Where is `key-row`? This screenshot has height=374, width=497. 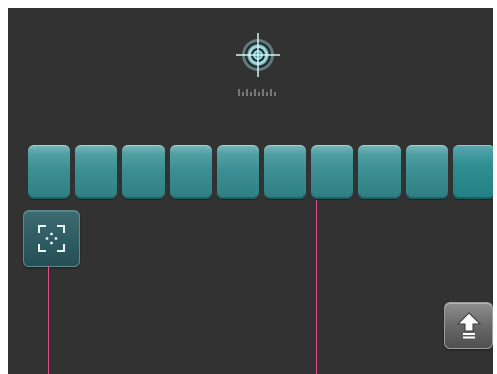 key-row is located at coordinates (260, 172).